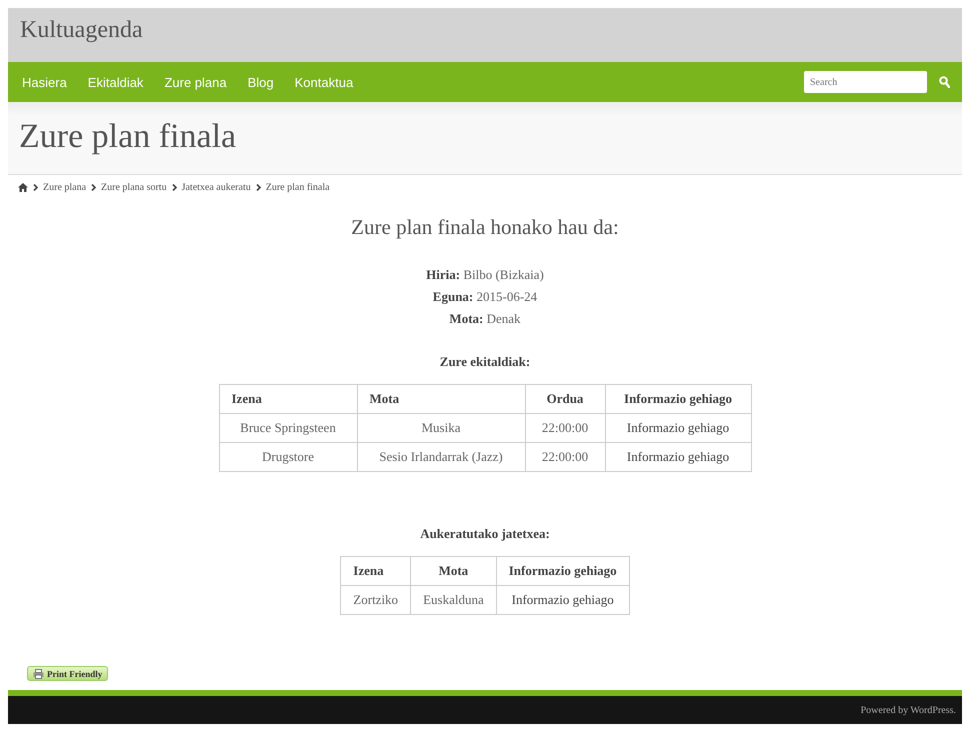  I want to click on table-cell: Musika, so click(441, 428).